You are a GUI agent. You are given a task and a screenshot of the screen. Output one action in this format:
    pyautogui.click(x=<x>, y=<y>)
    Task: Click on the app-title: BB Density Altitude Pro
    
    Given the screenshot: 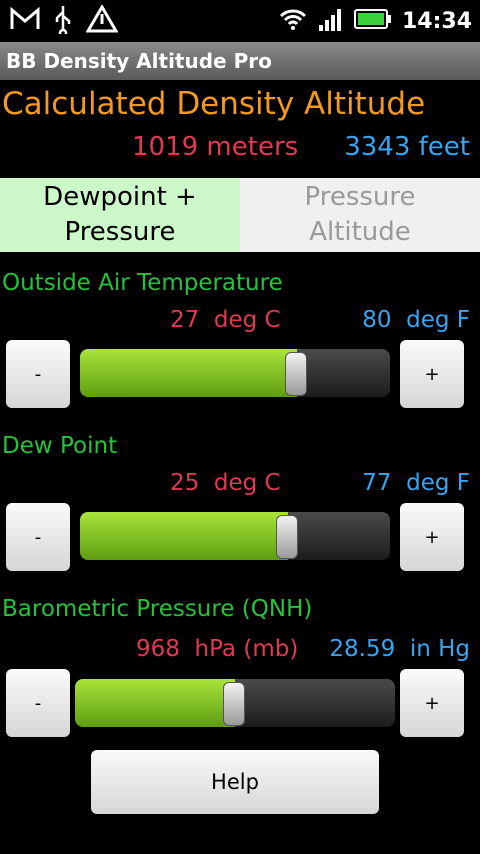 What is the action you would take?
    pyautogui.click(x=139, y=61)
    